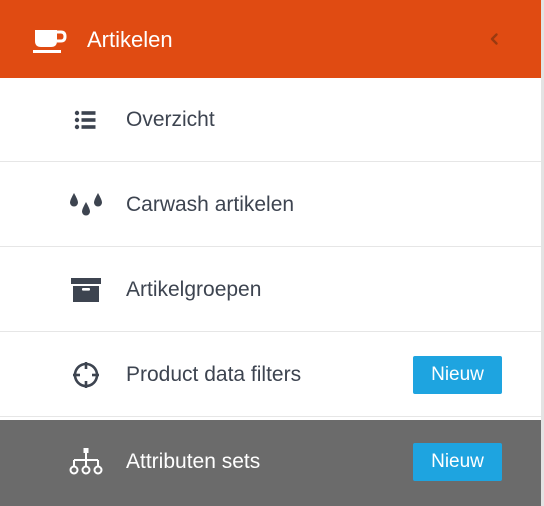 This screenshot has height=506, width=544. What do you see at coordinates (86, 290) in the screenshot?
I see `archive-box-icon` at bounding box center [86, 290].